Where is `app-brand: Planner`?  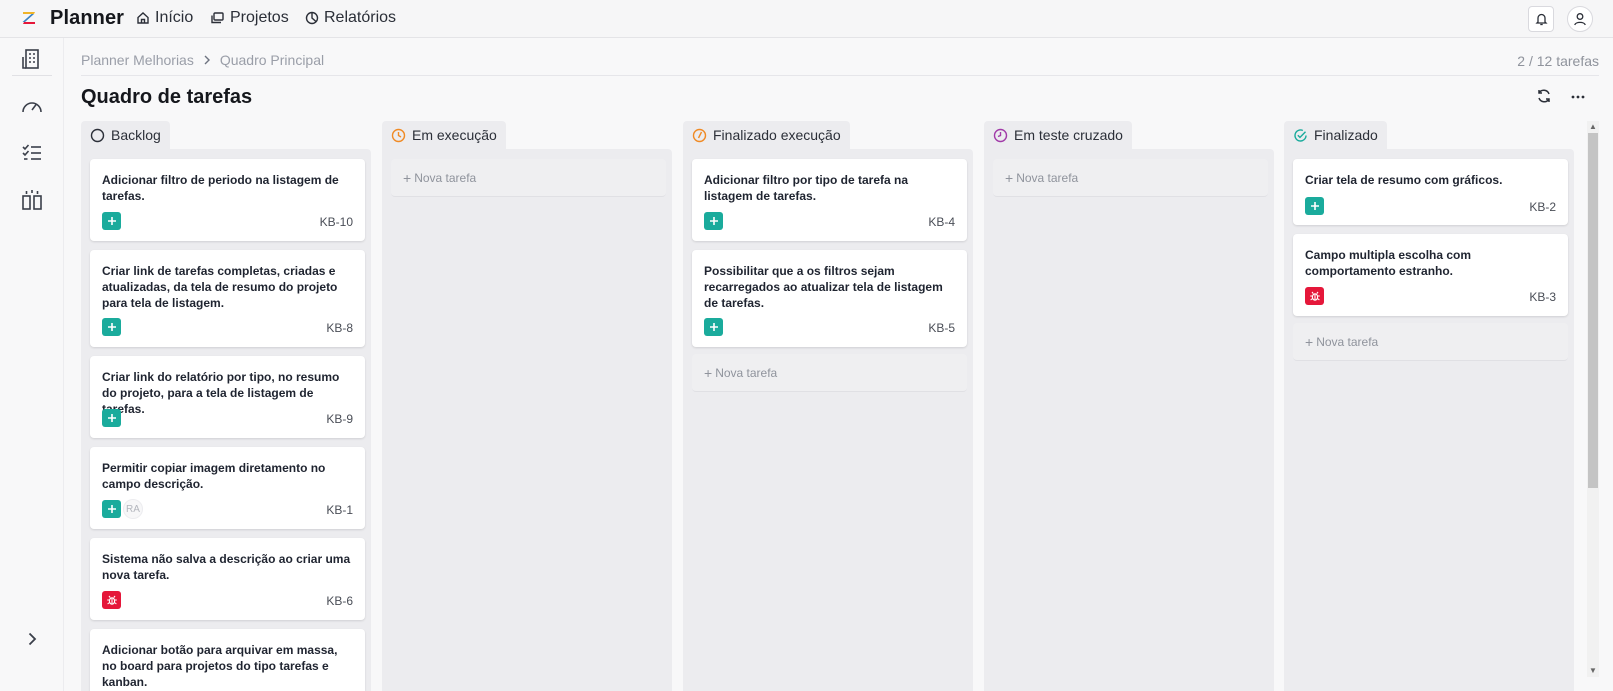
app-brand: Planner is located at coordinates (87, 18).